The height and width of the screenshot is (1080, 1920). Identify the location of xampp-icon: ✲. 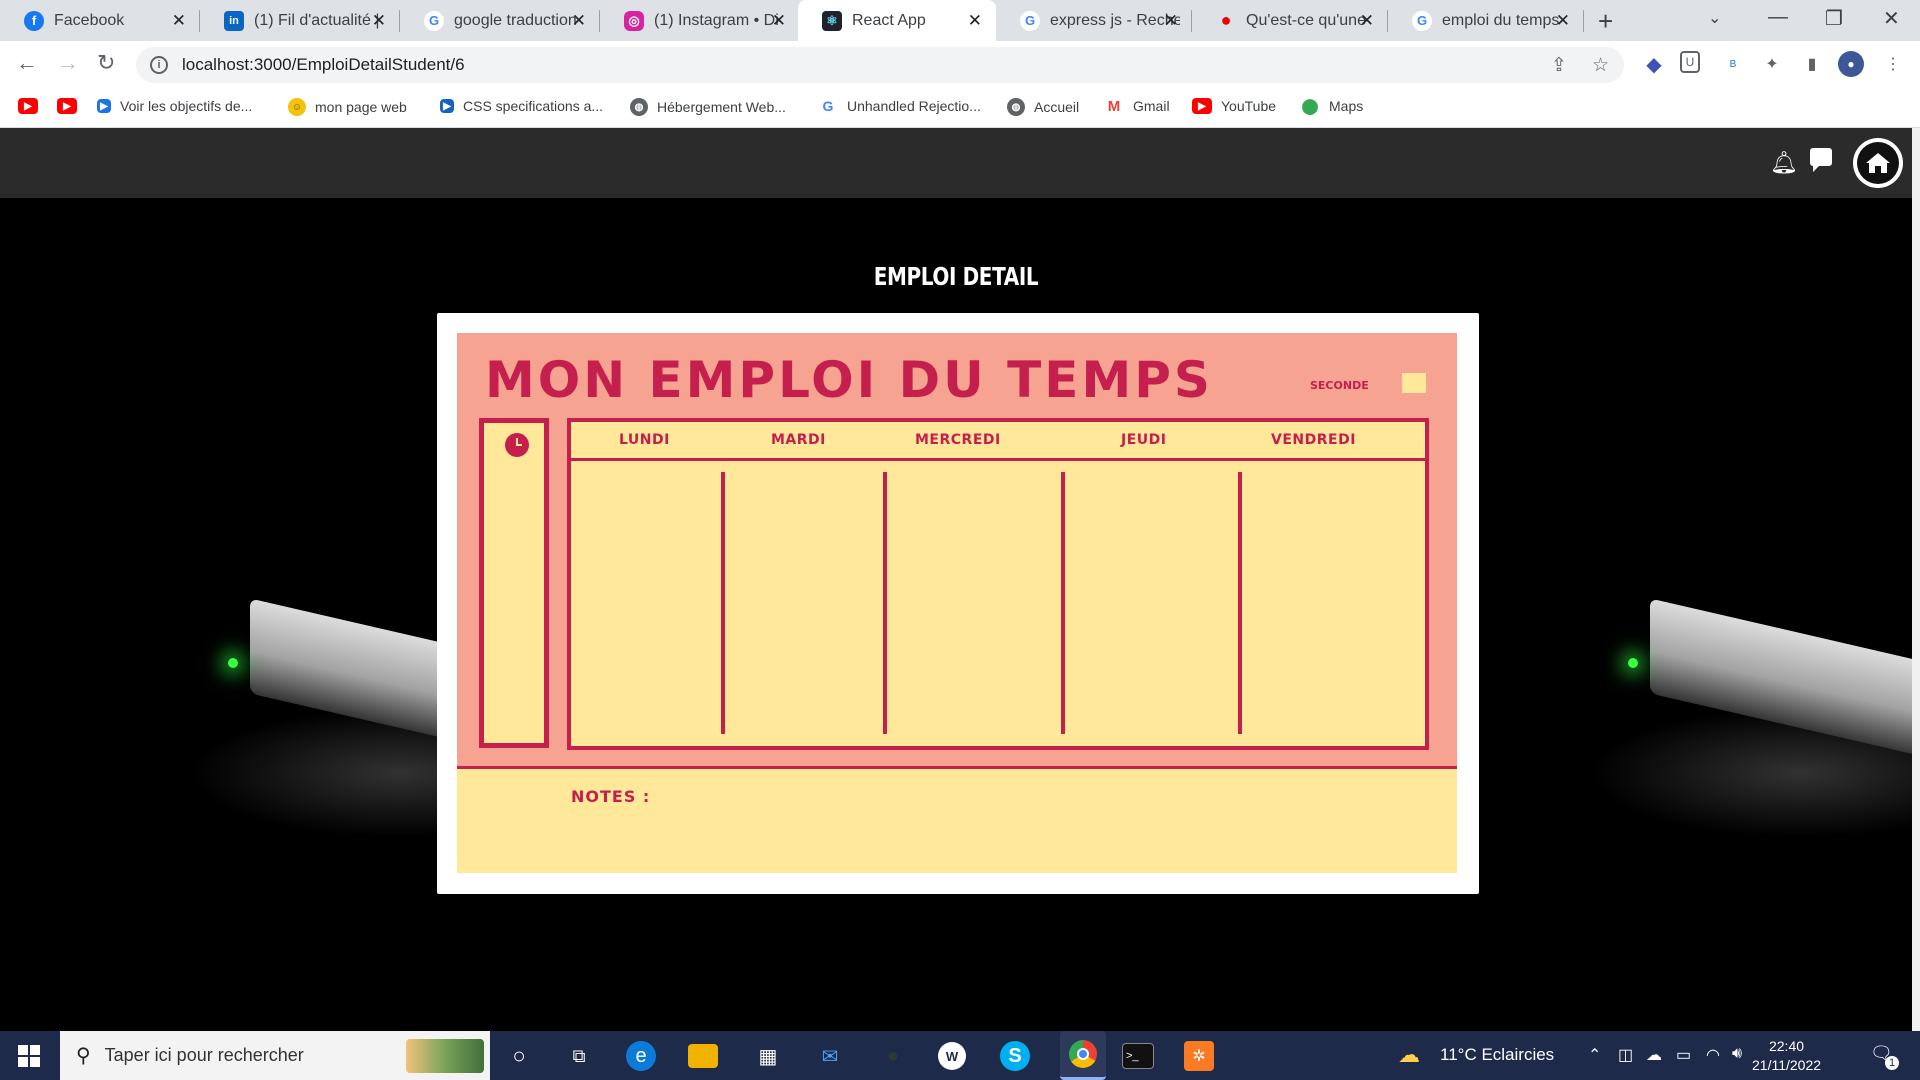
(1199, 1056).